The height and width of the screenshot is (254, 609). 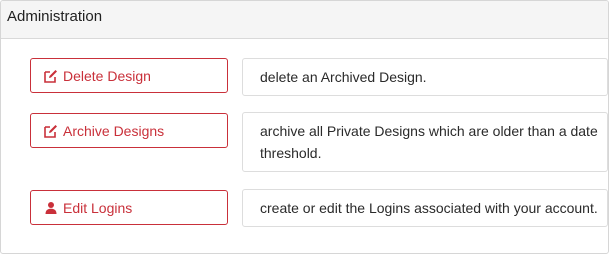 What do you see at coordinates (51, 208) in the screenshot?
I see `user-icon` at bounding box center [51, 208].